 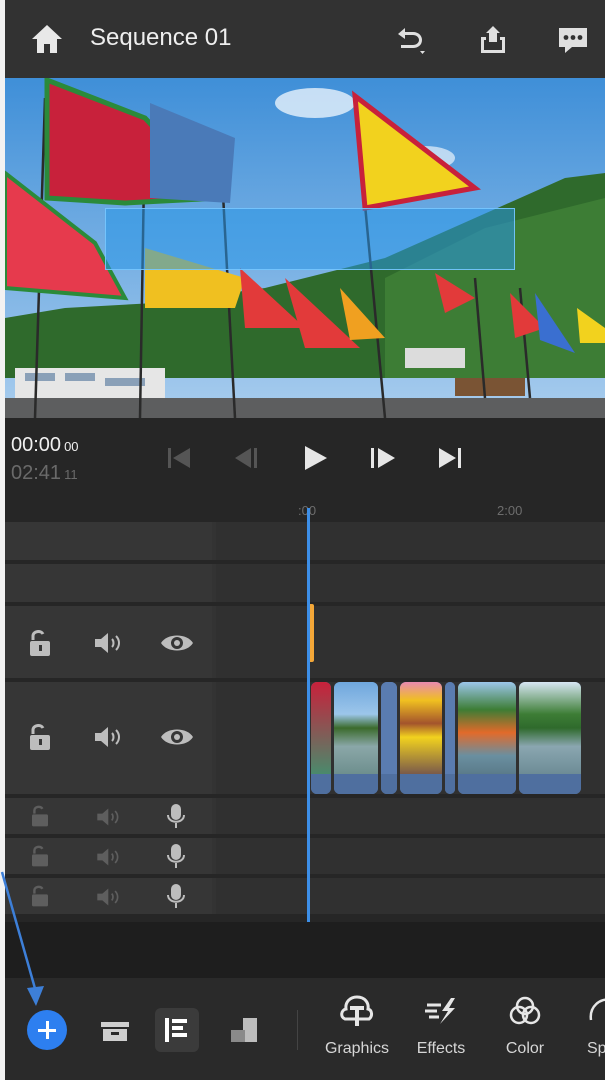 I want to click on color-icon, so click(x=525, y=1010).